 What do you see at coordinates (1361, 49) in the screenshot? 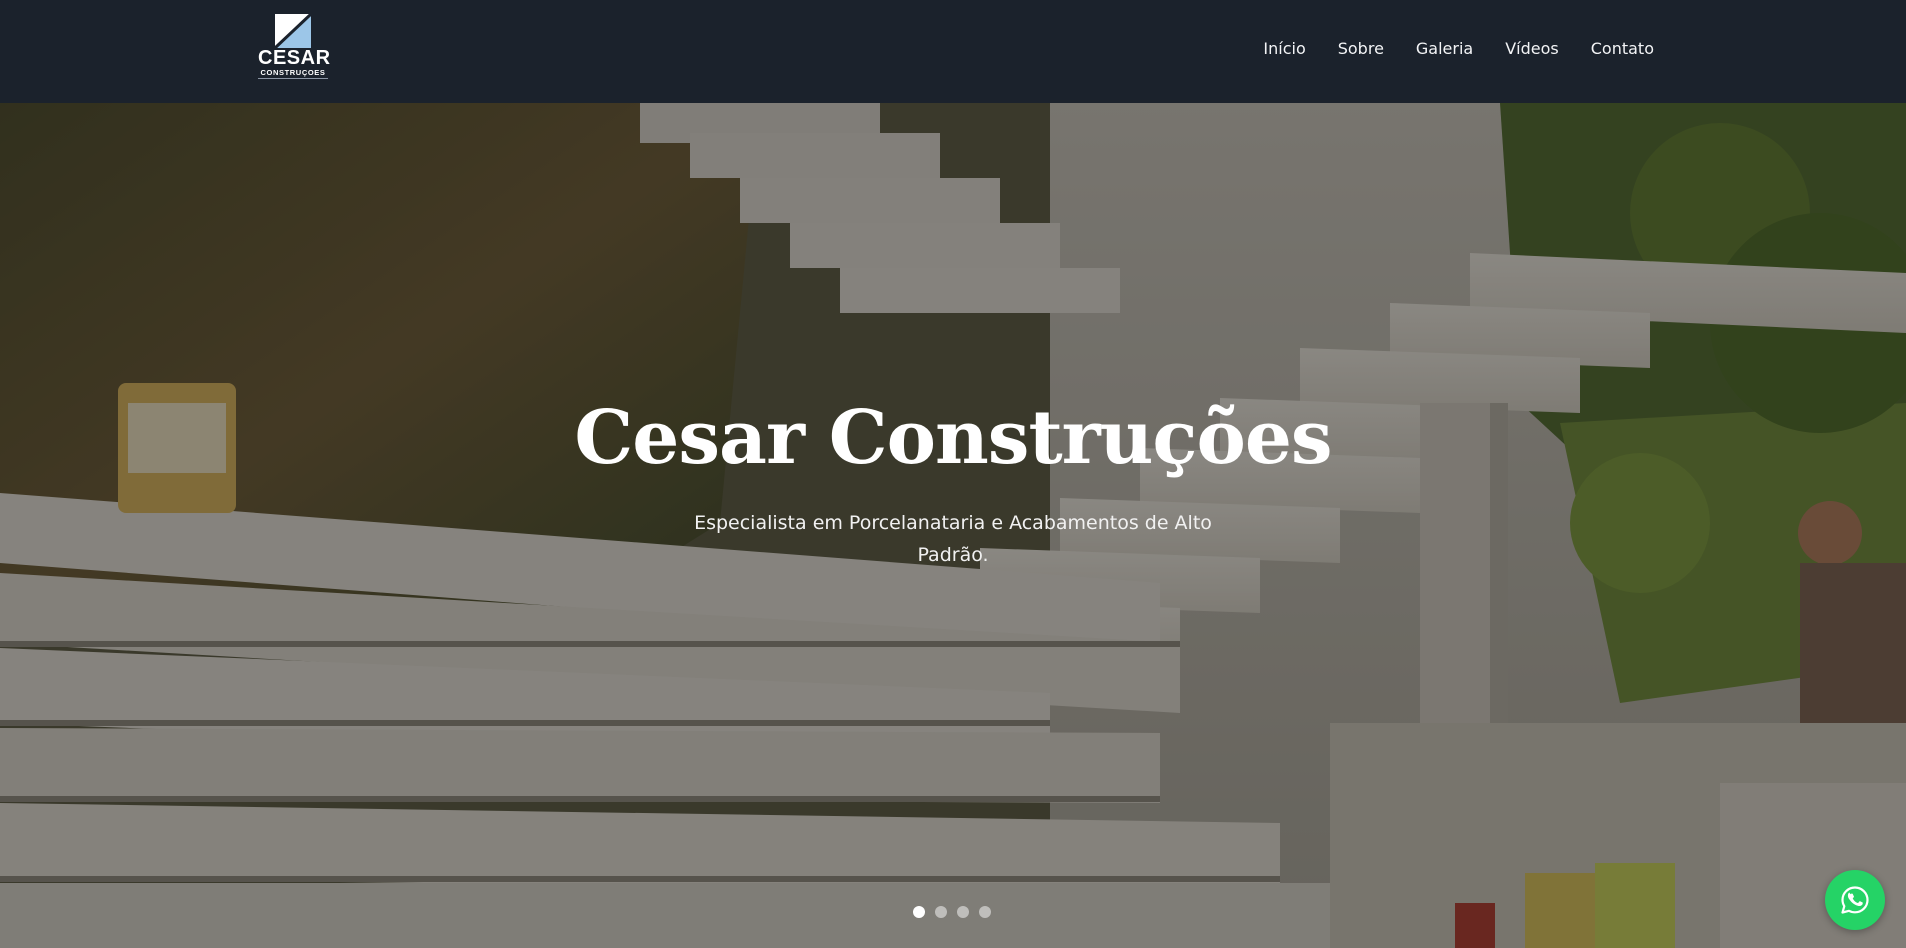
I see `nav-link-sobre: Sobre` at bounding box center [1361, 49].